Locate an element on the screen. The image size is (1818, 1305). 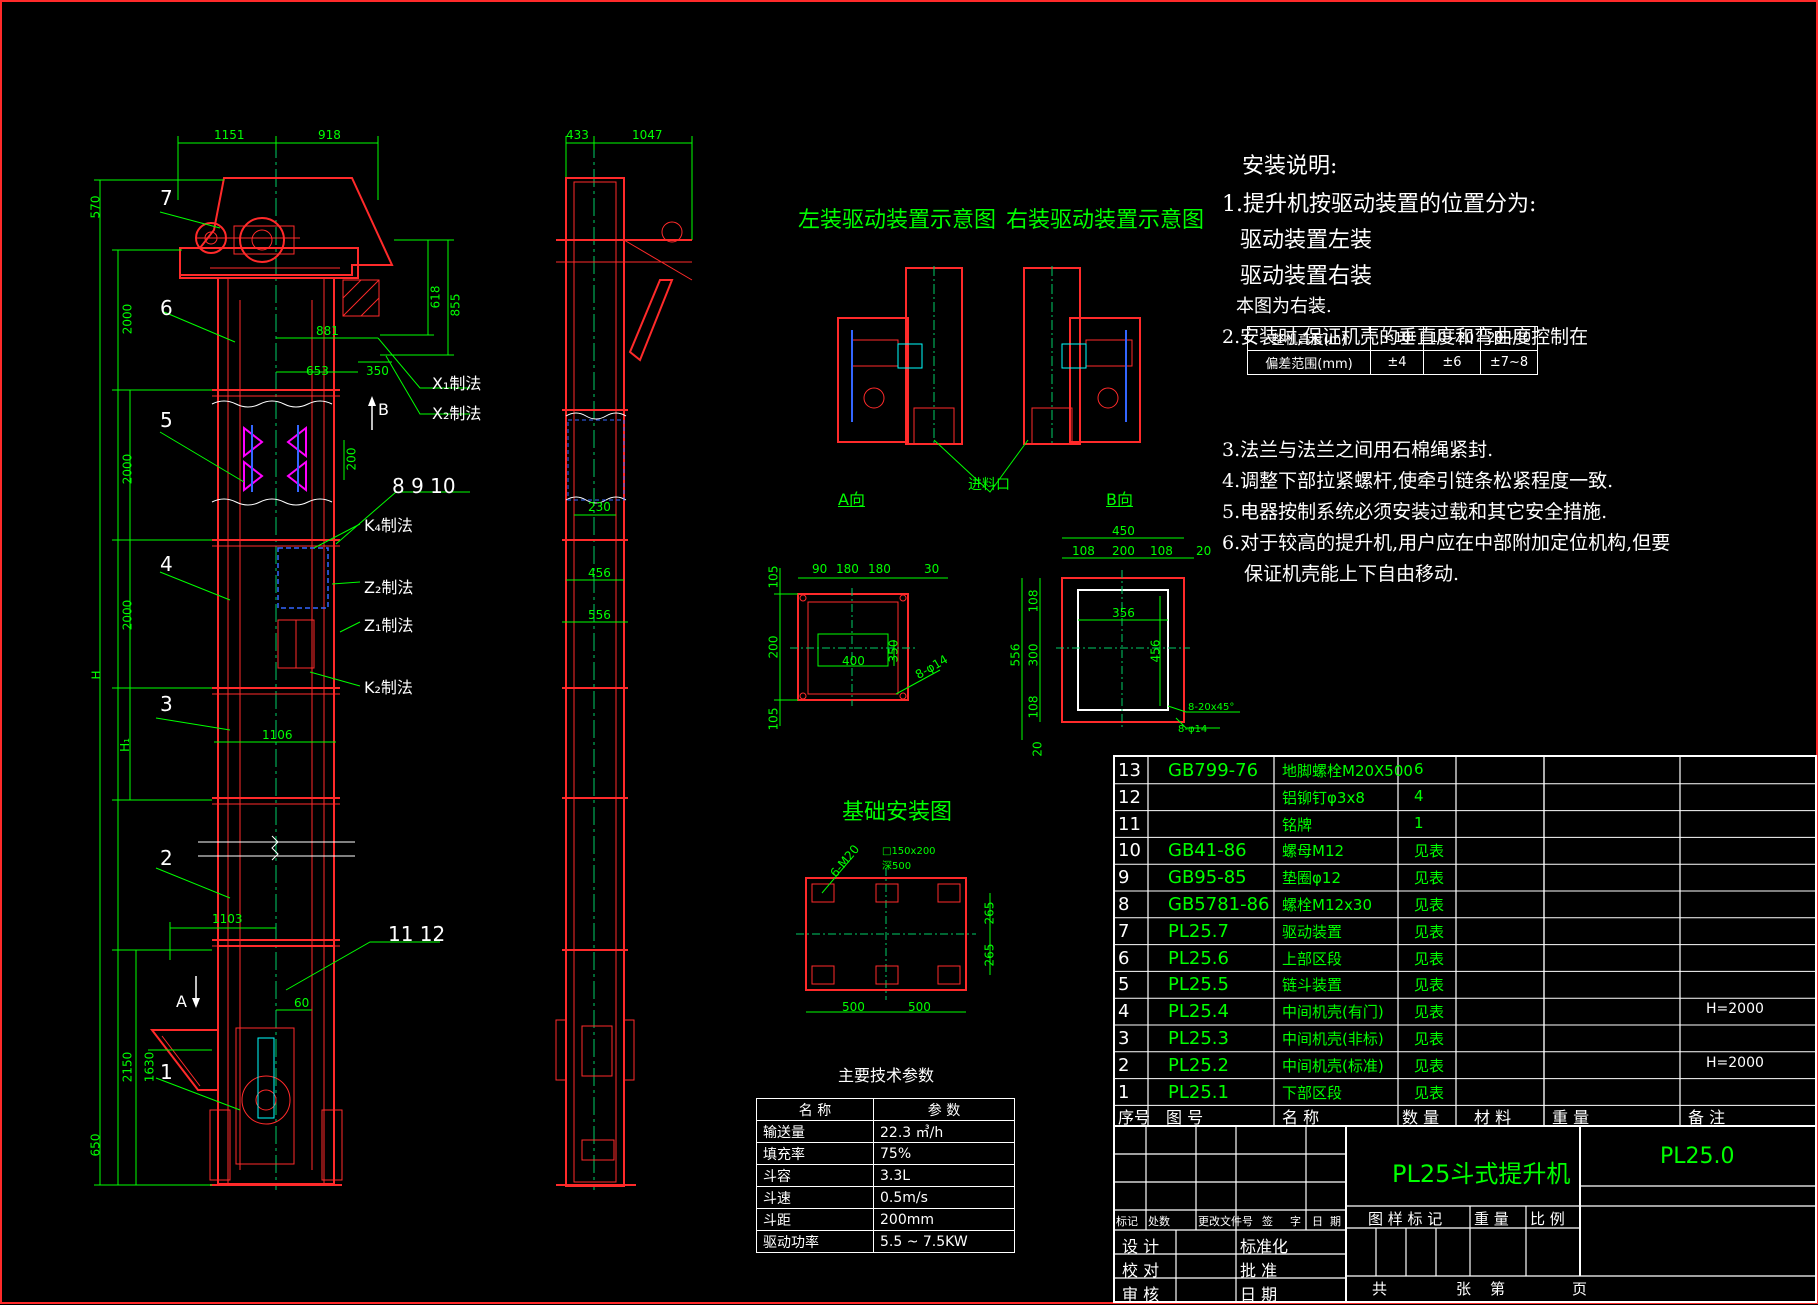
drawing-code: PL25.0 is located at coordinates (1697, 1156).